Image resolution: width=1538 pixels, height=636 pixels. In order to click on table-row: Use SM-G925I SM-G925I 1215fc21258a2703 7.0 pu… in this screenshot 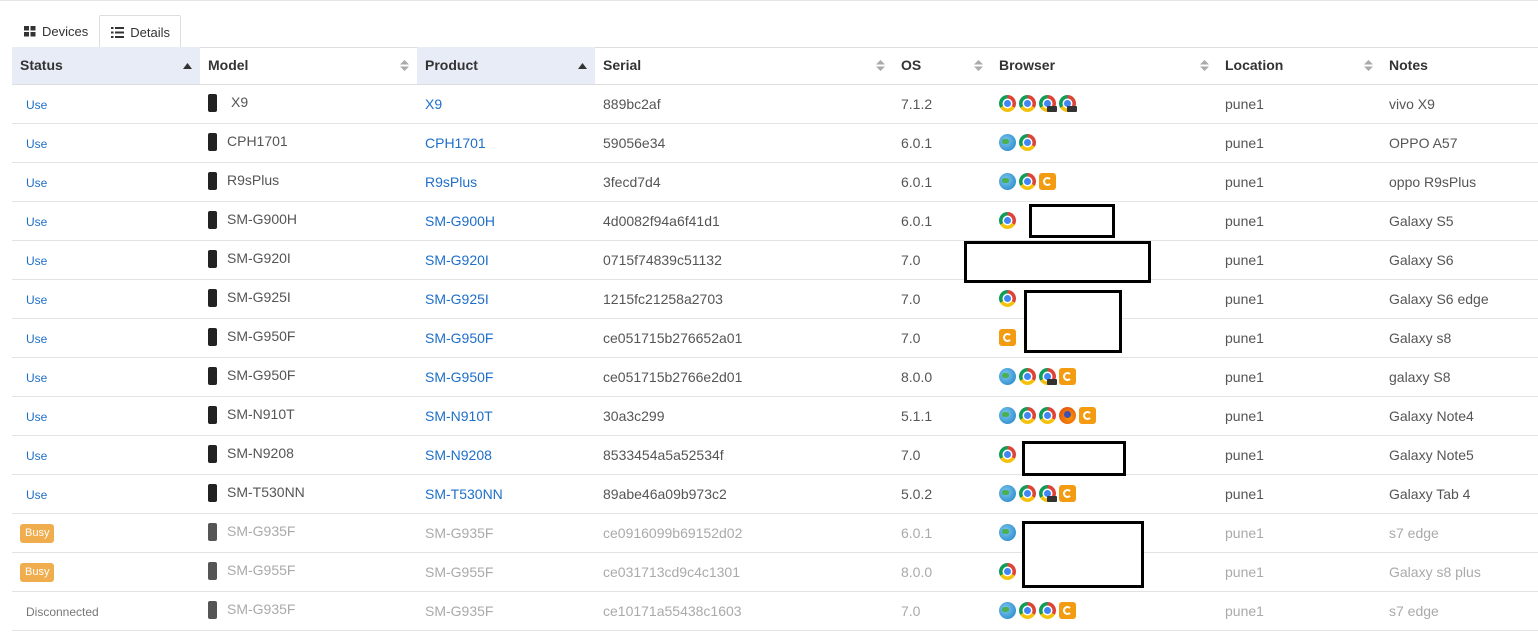, I will do `click(775, 299)`.